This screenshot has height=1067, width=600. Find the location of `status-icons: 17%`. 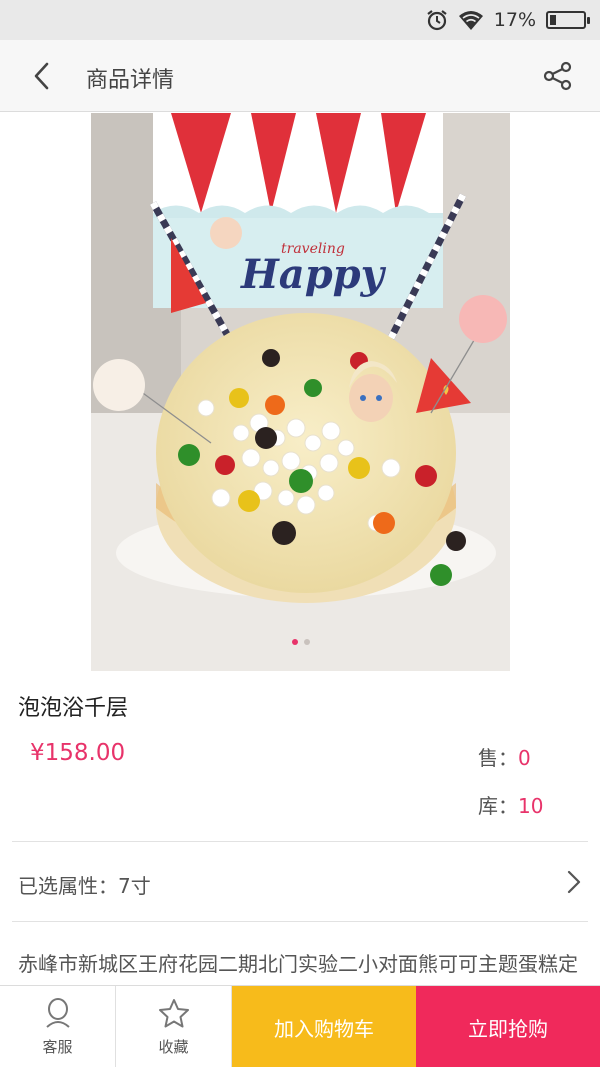

status-icons: 17% is located at coordinates (508, 20).